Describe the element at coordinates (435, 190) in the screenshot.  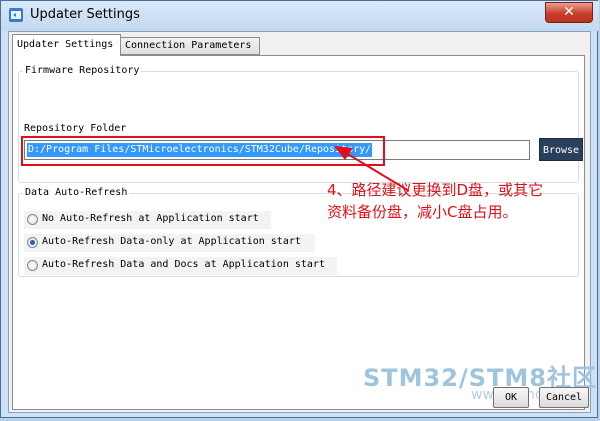
I see `annotation-line-1: 4、路径建议更换到D盘，或其它` at that location.